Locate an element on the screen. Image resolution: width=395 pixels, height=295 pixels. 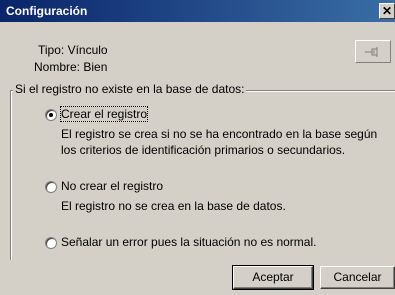
aceptar-button: Aceptar is located at coordinates (273, 277).